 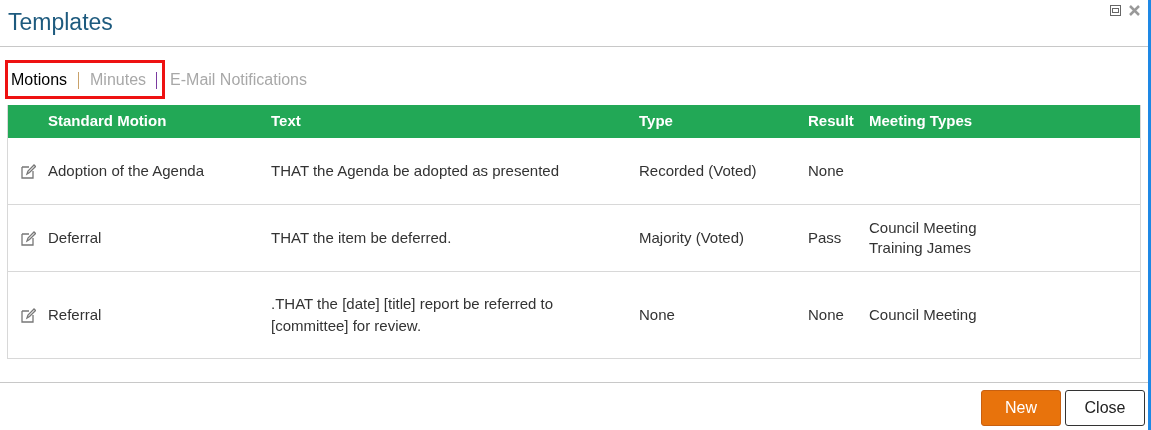 What do you see at coordinates (60, 22) in the screenshot?
I see `window-title: Templates` at bounding box center [60, 22].